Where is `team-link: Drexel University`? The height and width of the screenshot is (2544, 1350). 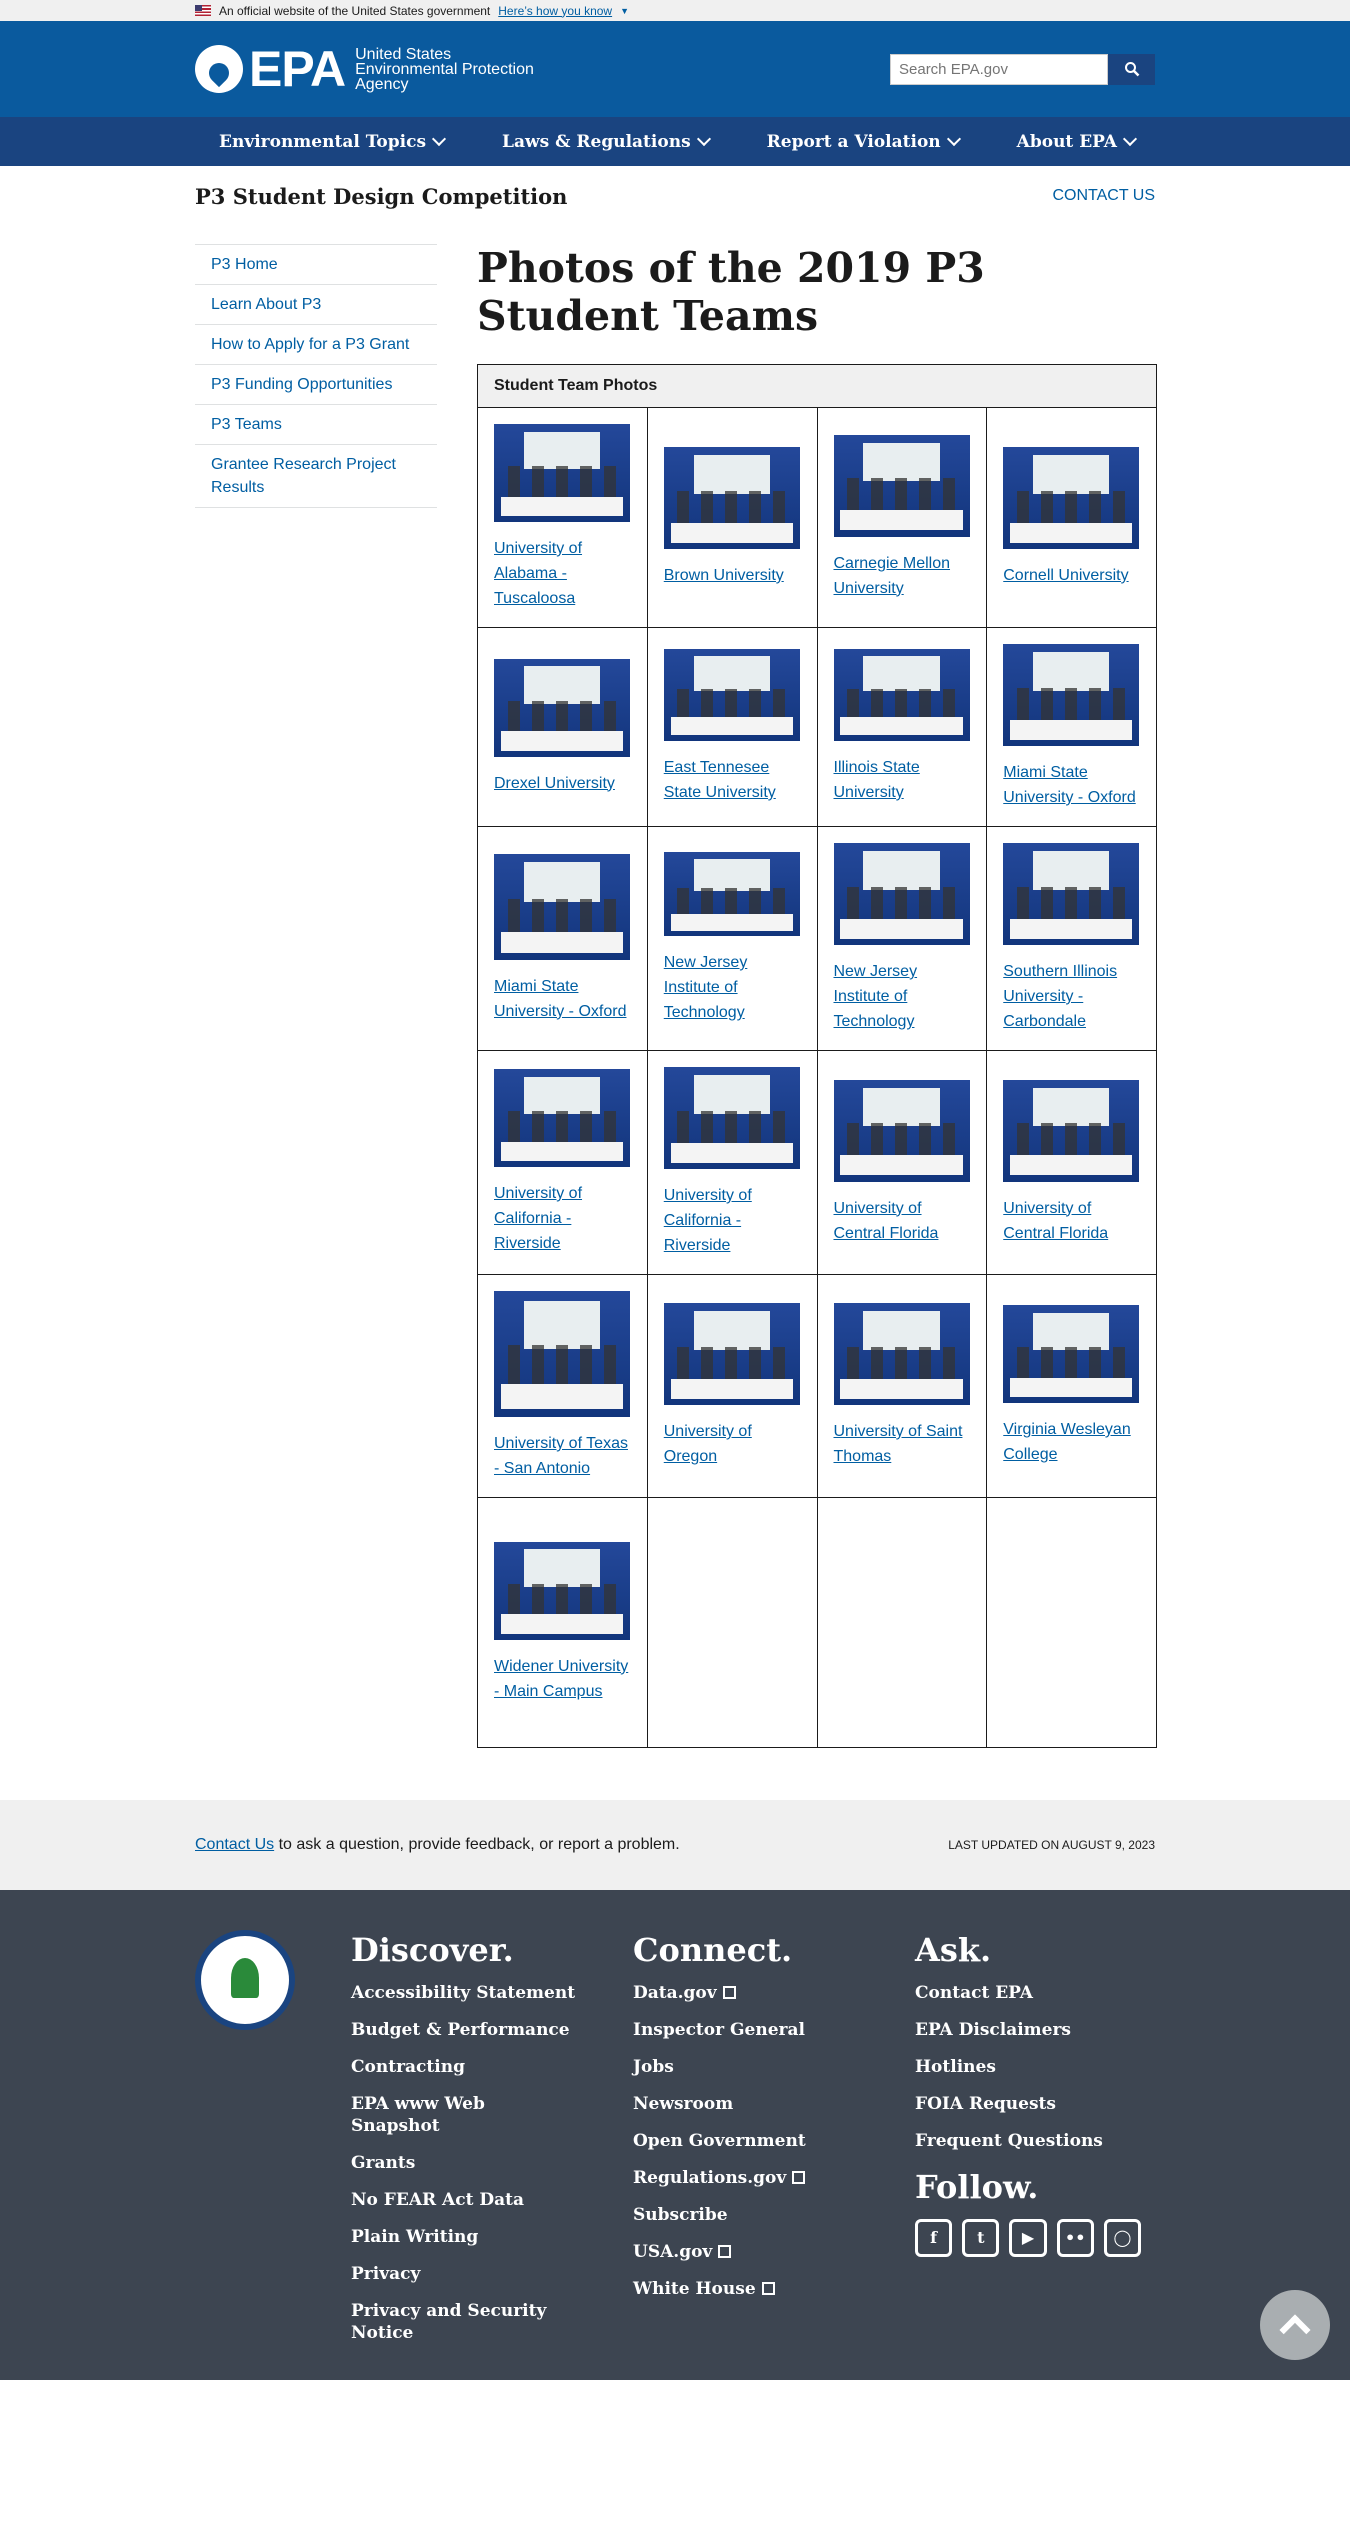 team-link: Drexel University is located at coordinates (562, 783).